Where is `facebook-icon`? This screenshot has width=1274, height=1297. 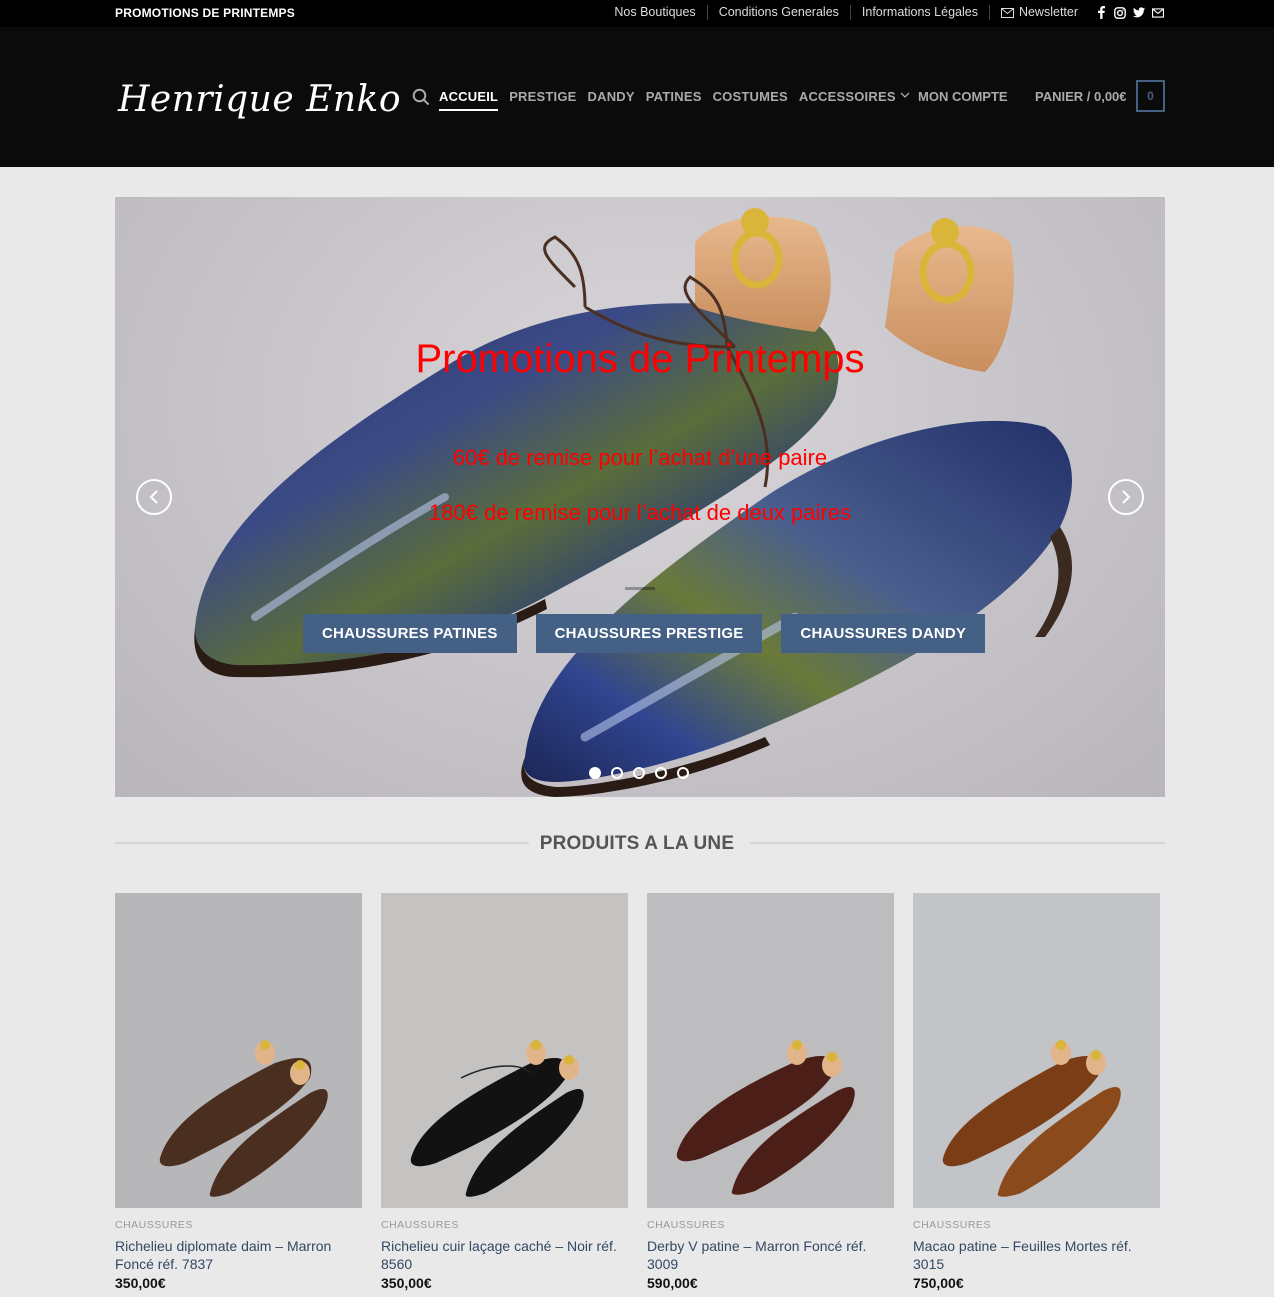
facebook-icon is located at coordinates (1101, 13).